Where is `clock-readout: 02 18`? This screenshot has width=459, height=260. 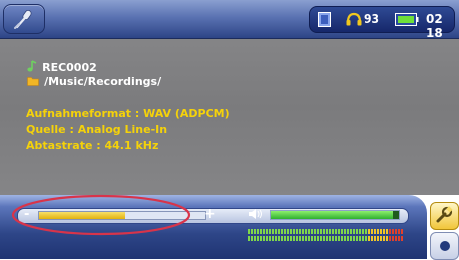
clock-readout: 02 18 is located at coordinates (434, 26).